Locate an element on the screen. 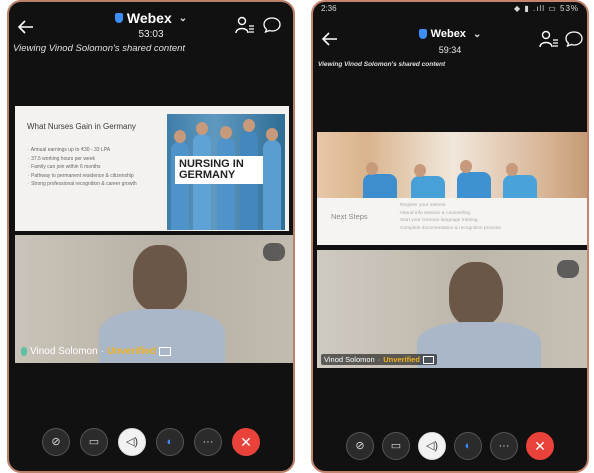 The height and width of the screenshot is (473, 594). slide-line: Start your German language training is located at coordinates (489, 221).